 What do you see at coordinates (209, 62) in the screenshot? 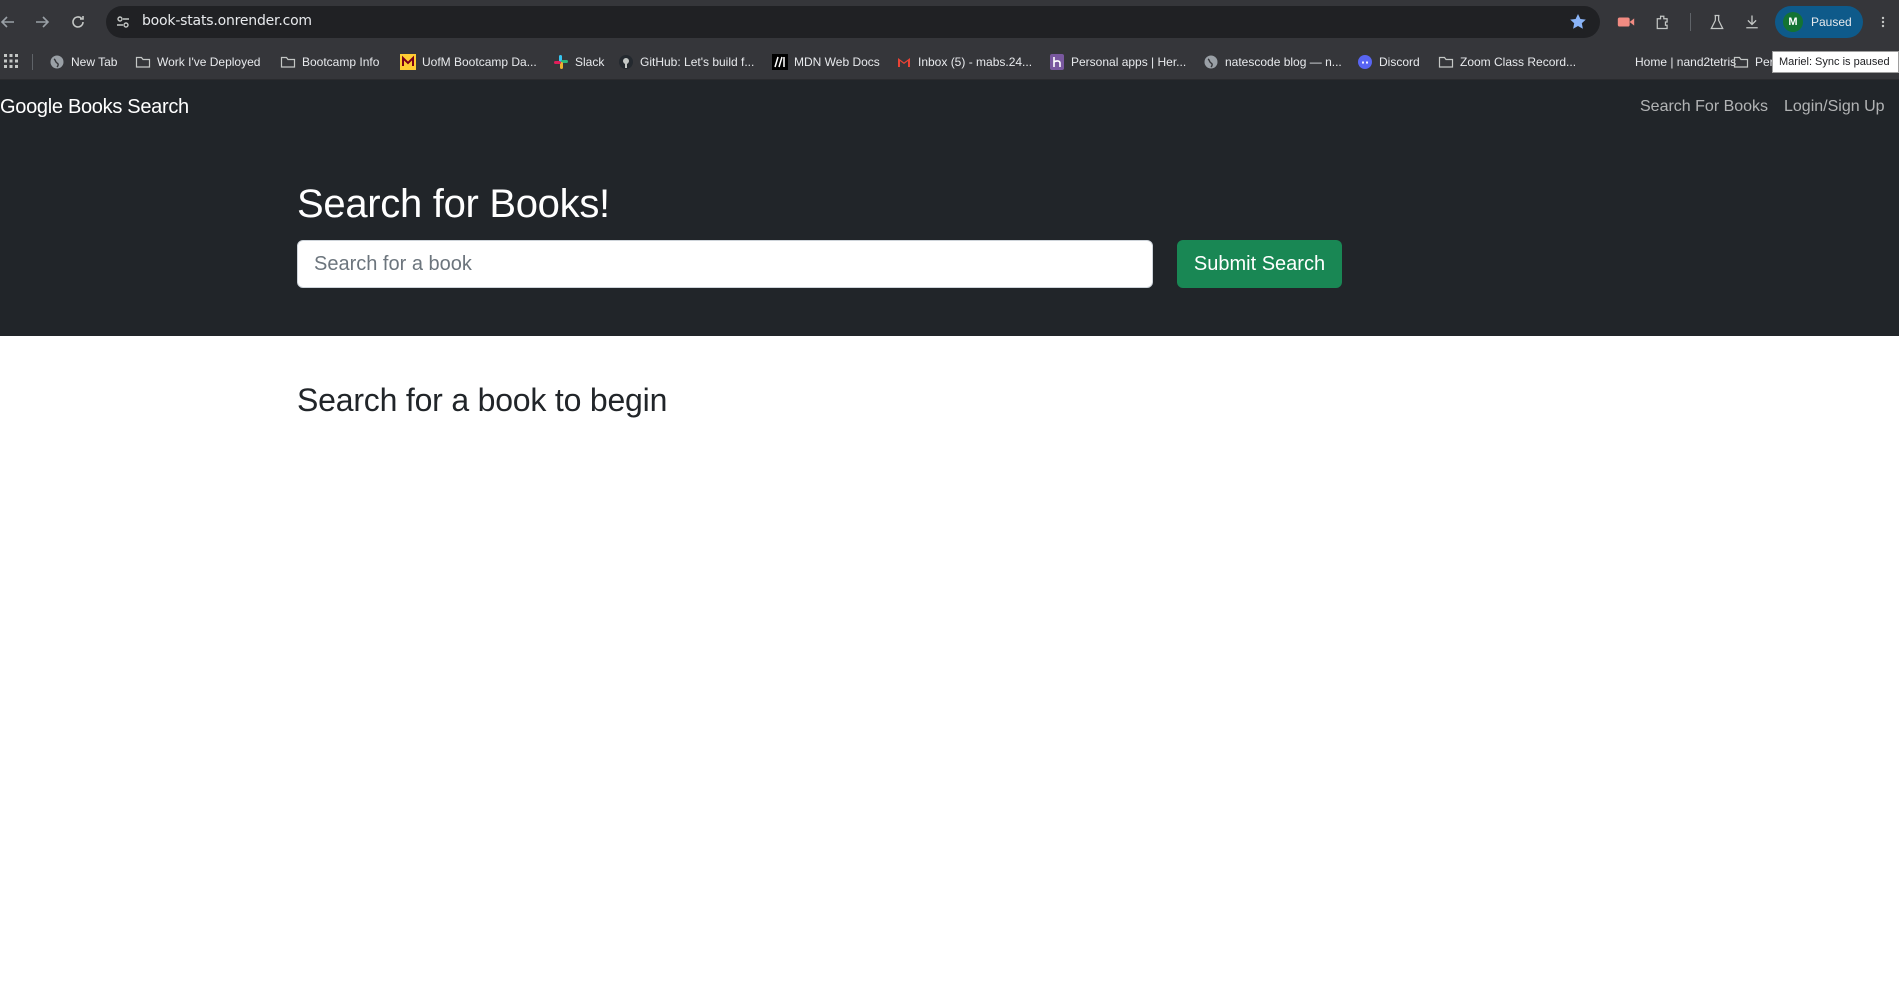
I see `bookmark-label: Work I've Deployed` at bounding box center [209, 62].